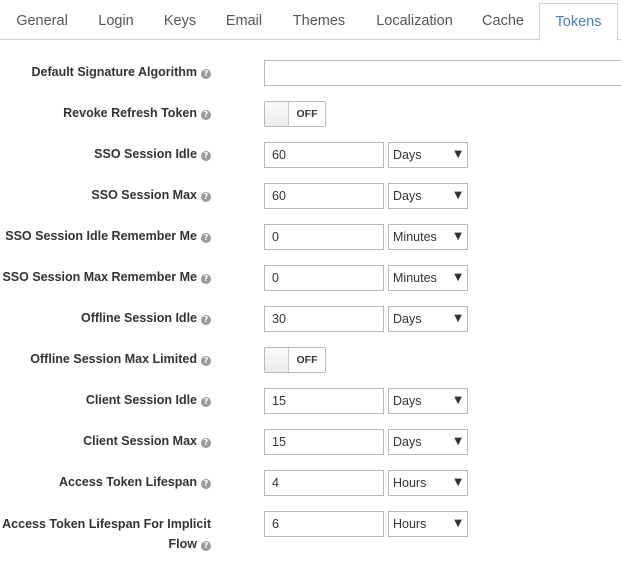  What do you see at coordinates (42, 20) in the screenshot?
I see `tab-general: General` at bounding box center [42, 20].